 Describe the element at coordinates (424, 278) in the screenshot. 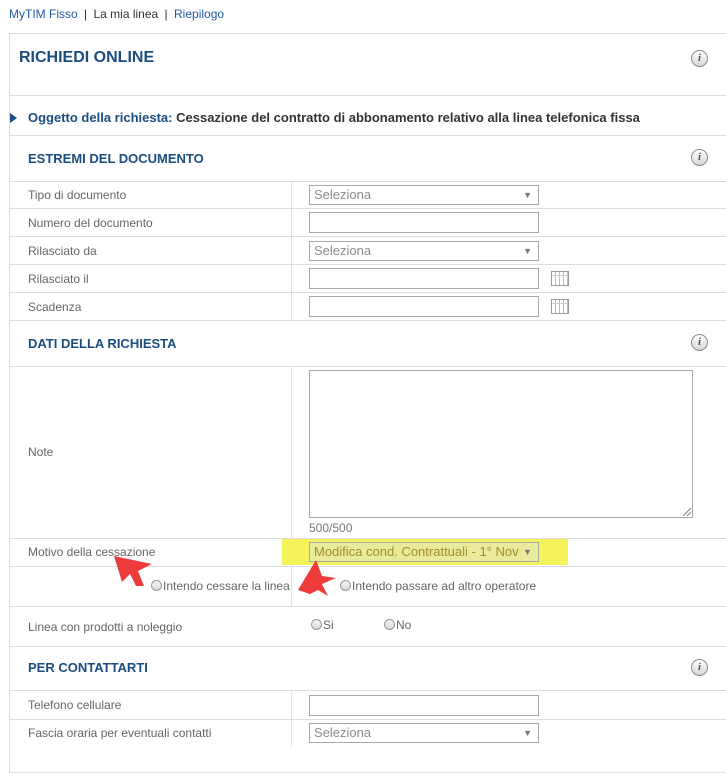

I see `rilasciato-il-input` at that location.